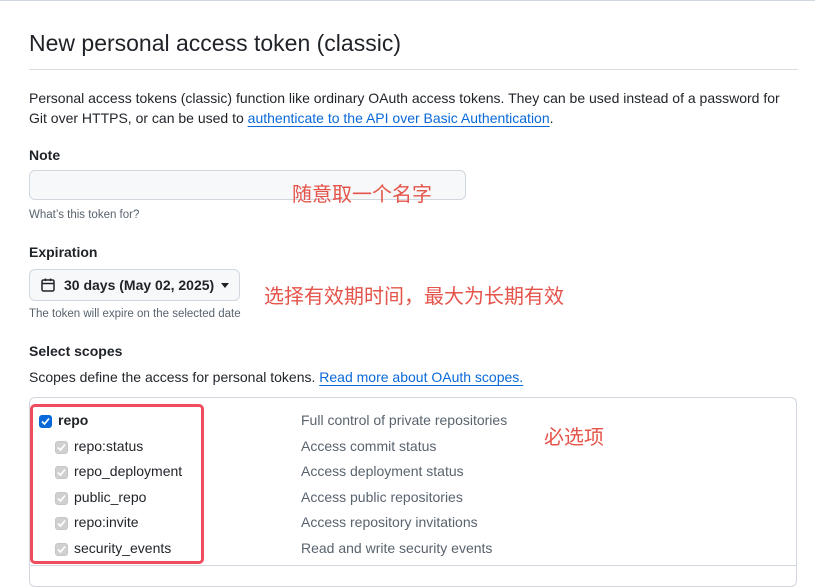  Describe the element at coordinates (225, 285) in the screenshot. I see `triangle-down-icon` at that location.